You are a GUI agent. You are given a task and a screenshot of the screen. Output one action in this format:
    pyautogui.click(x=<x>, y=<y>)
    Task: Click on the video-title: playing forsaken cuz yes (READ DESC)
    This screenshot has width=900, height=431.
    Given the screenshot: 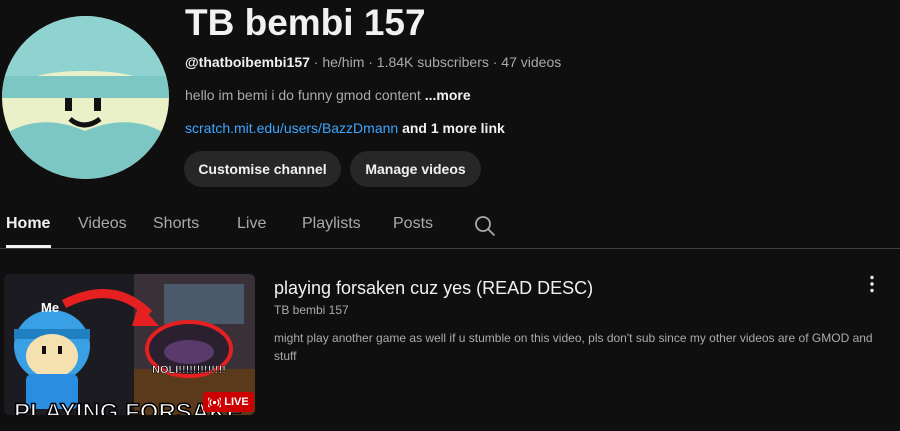 What is the action you would take?
    pyautogui.click(x=433, y=288)
    